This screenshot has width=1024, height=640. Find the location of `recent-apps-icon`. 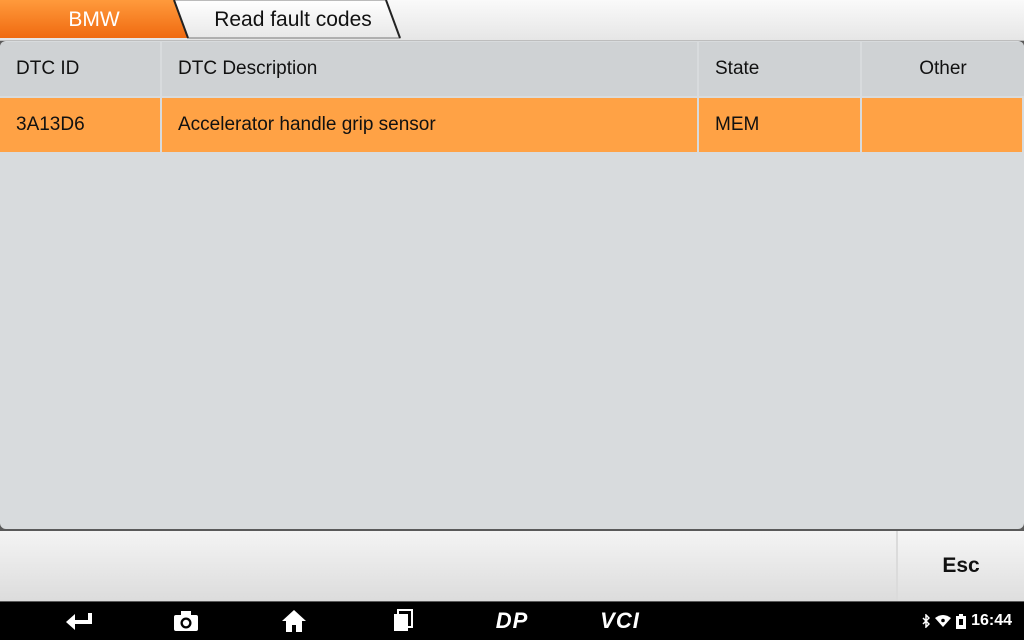

recent-apps-icon is located at coordinates (403, 621).